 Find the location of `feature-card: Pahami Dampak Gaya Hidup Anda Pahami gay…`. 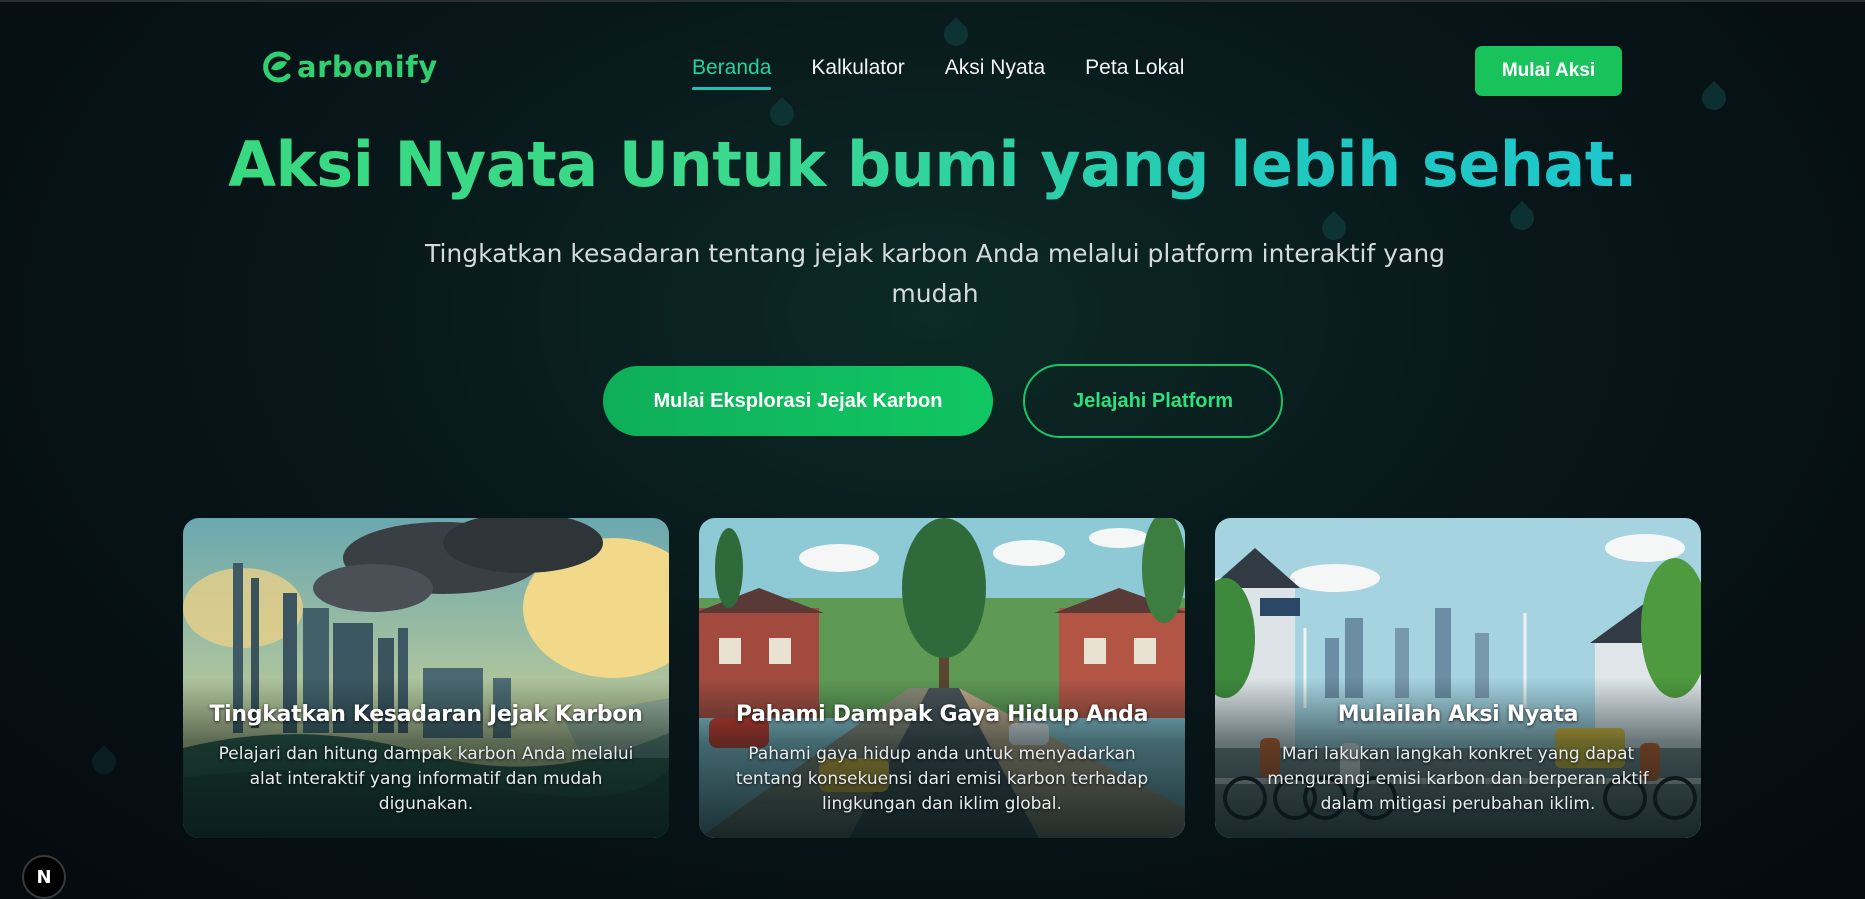

feature-card: Pahami Dampak Gaya Hidup Anda Pahami gay… is located at coordinates (942, 678).